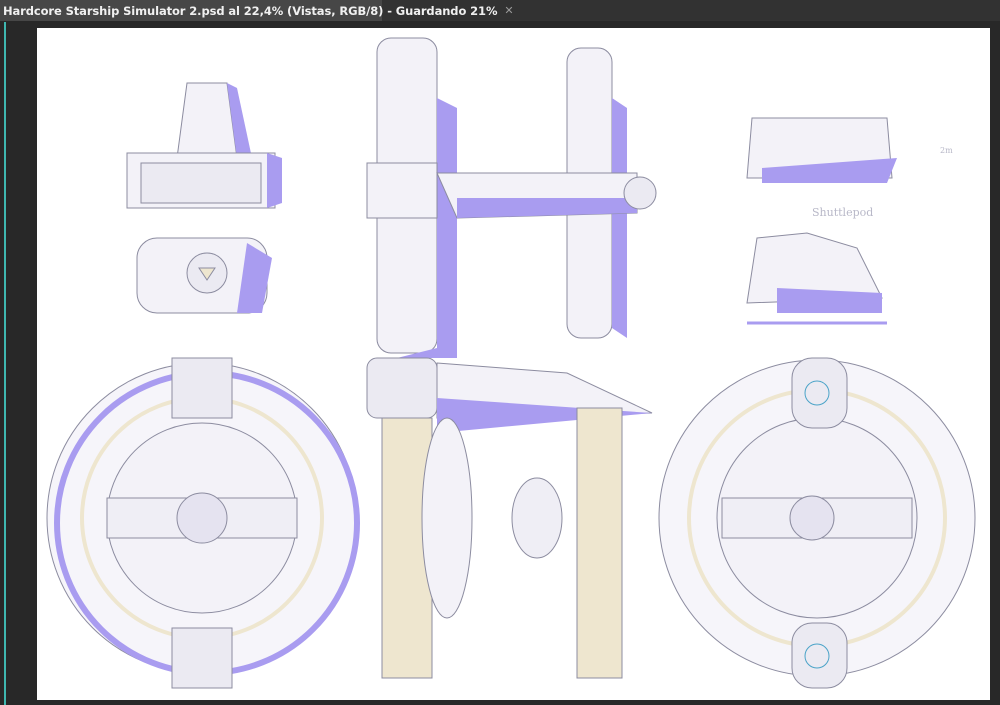  I want to click on ship-bottom-ring-right, so click(817, 523).